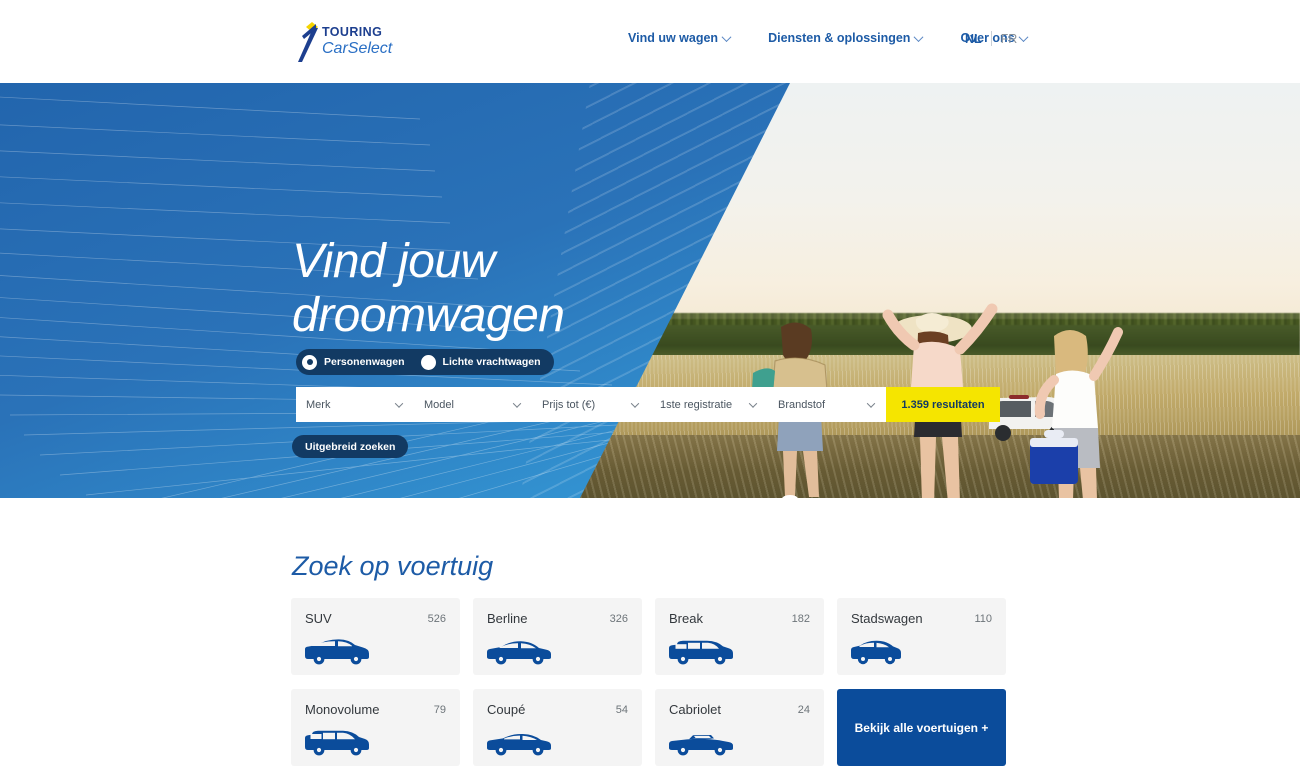 This screenshot has height=780, width=1300. Describe the element at coordinates (1009, 39) in the screenshot. I see `language-fr: FR` at that location.